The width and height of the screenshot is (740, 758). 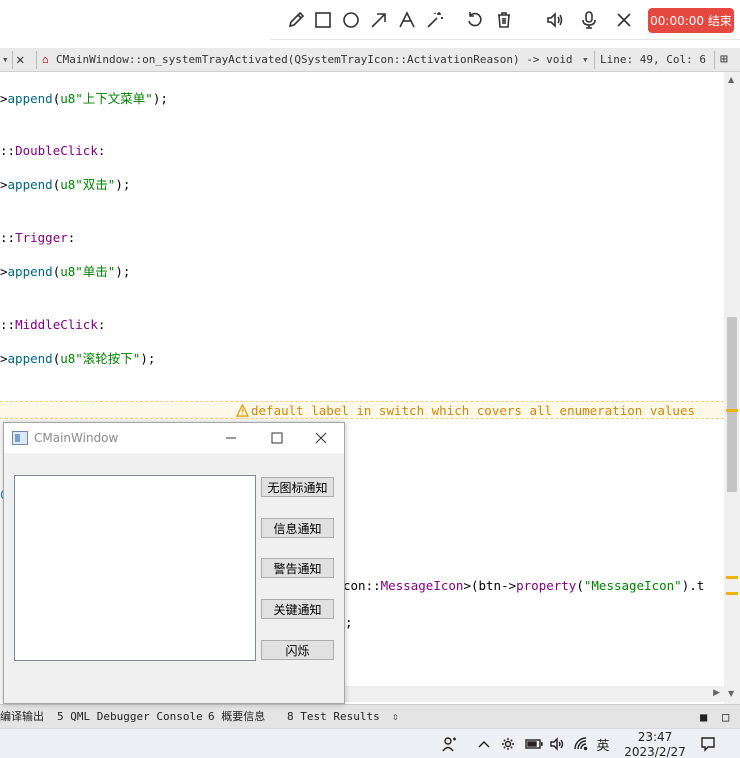 What do you see at coordinates (534, 694) in the screenshot?
I see `horizontal-scrollbar: ▶` at bounding box center [534, 694].